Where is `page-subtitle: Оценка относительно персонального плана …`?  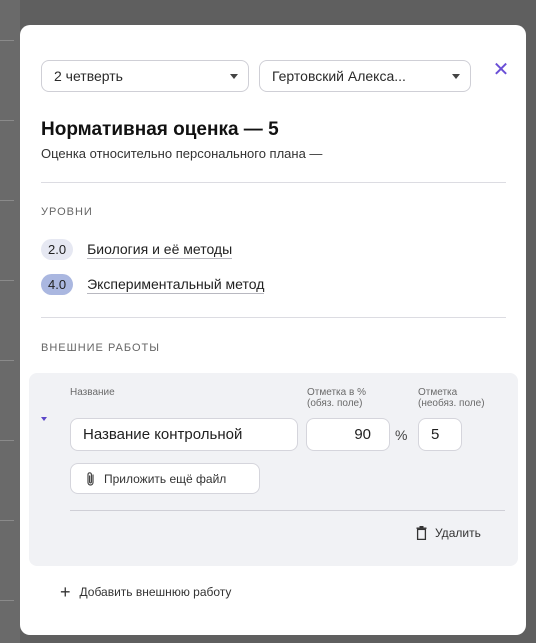
page-subtitle: Оценка относительно персонального плана … is located at coordinates (182, 153).